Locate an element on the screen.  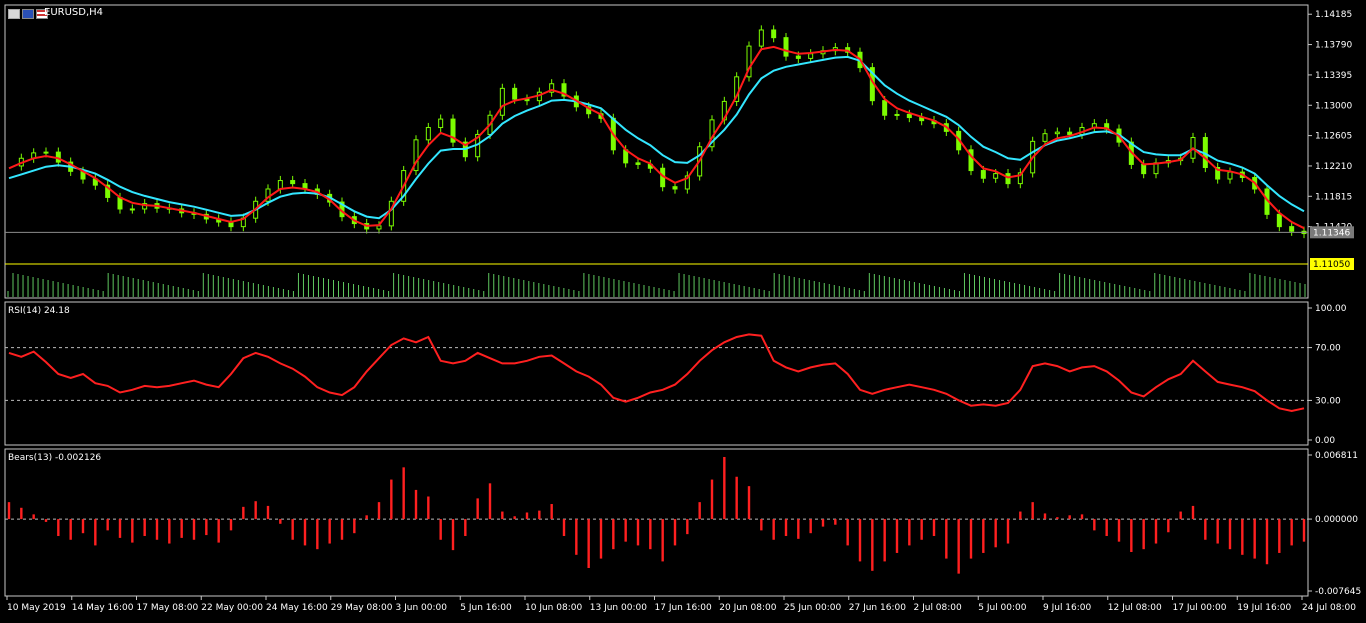
time-tick-label: 10 Jun 08:00 is located at coordinates (553, 608).